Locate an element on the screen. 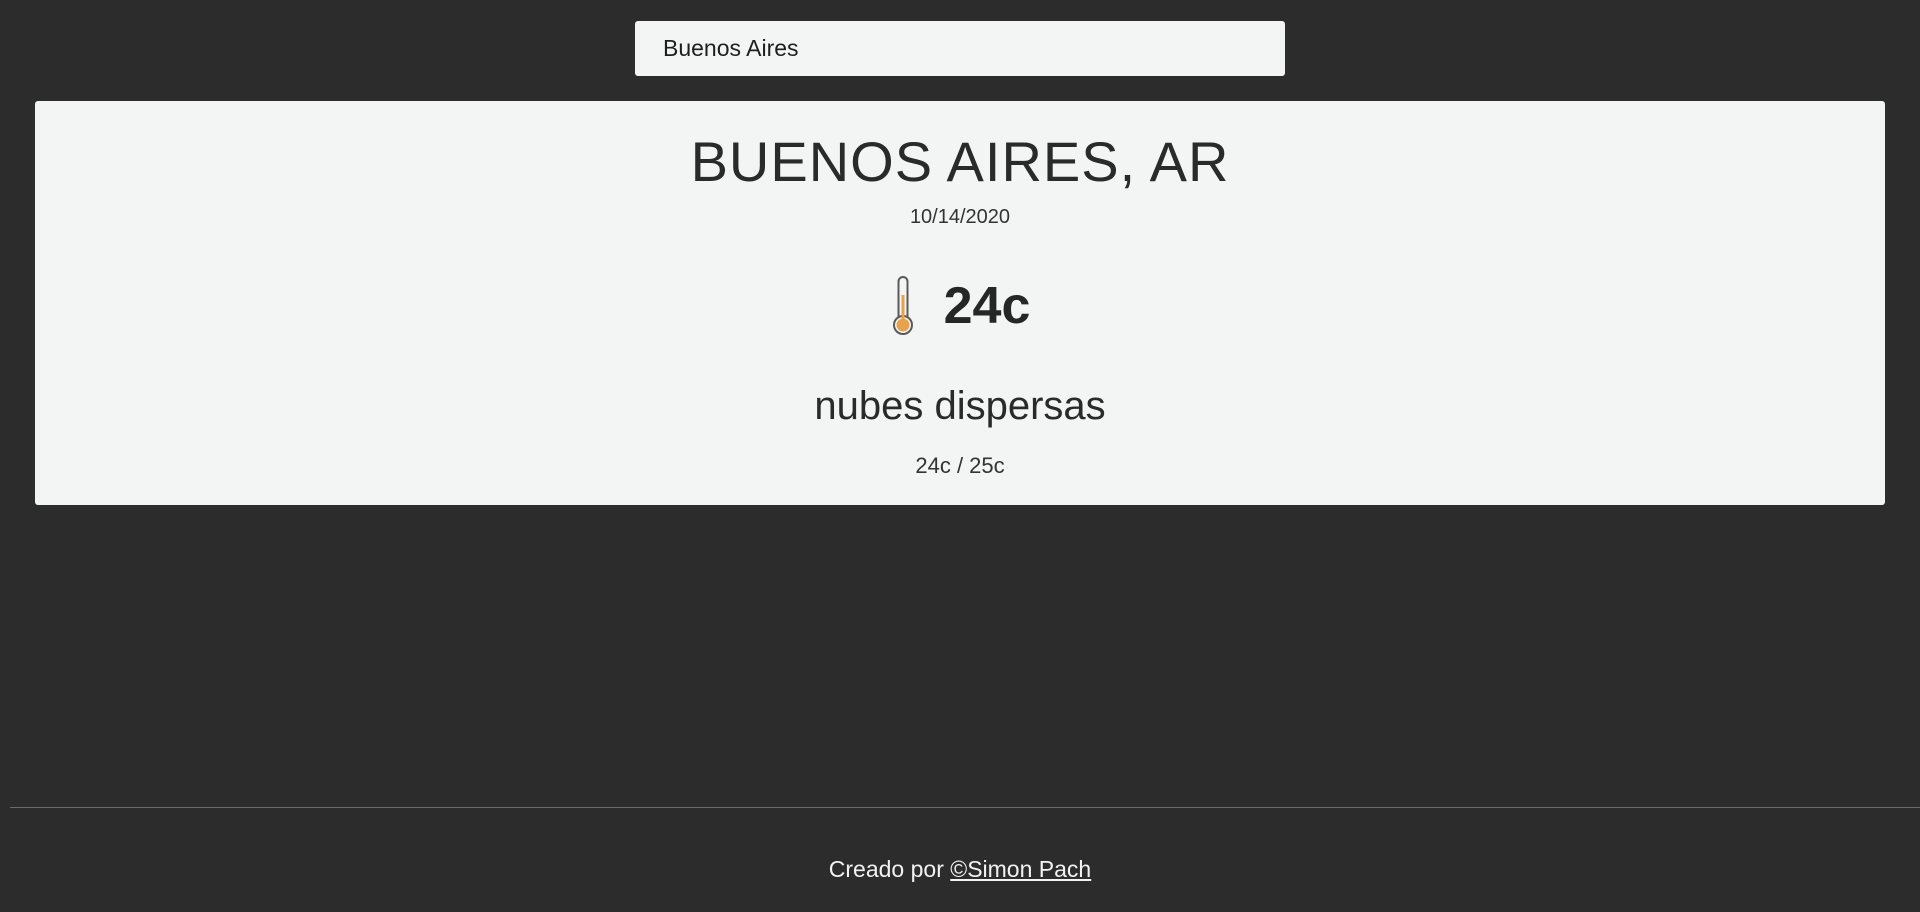 This screenshot has width=1920, height=912. weather-date: 10/14/2020 is located at coordinates (960, 217).